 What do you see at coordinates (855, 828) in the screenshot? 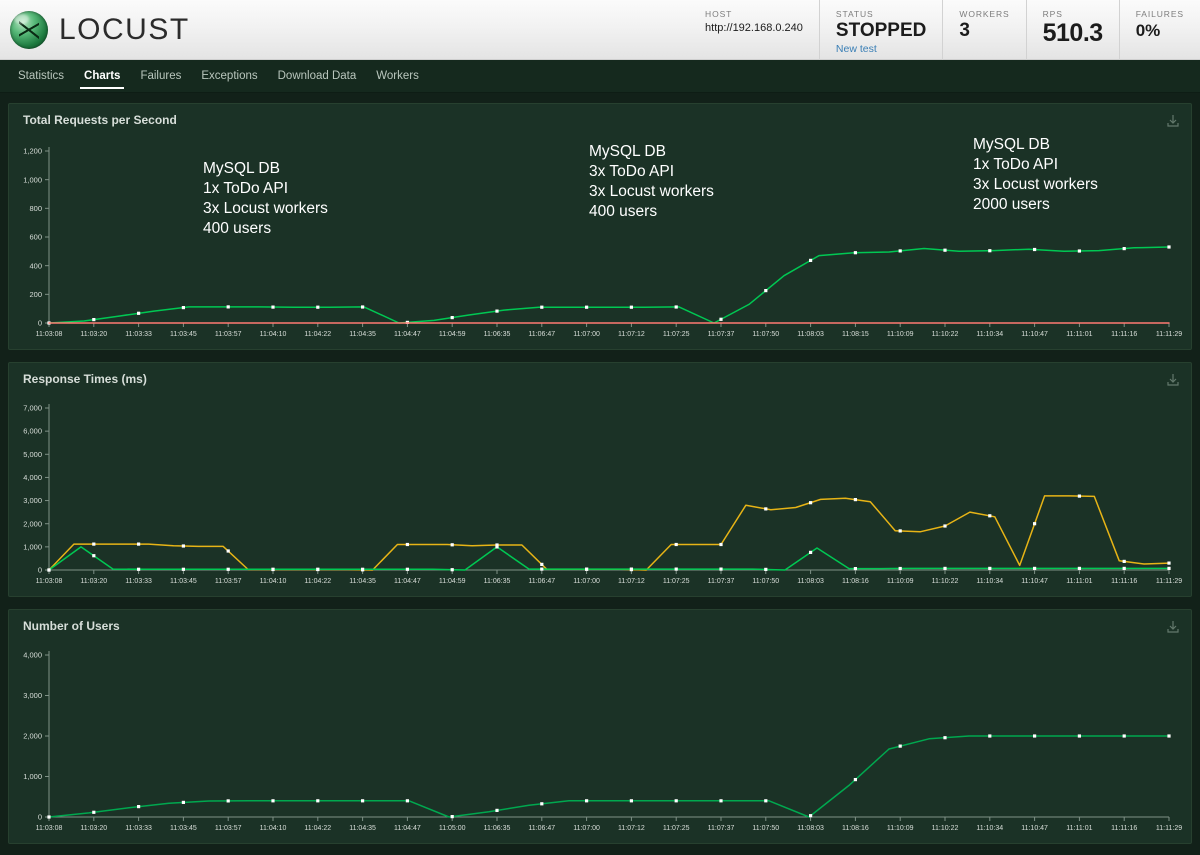
I see `svg-text: 11:08:16` at bounding box center [855, 828].